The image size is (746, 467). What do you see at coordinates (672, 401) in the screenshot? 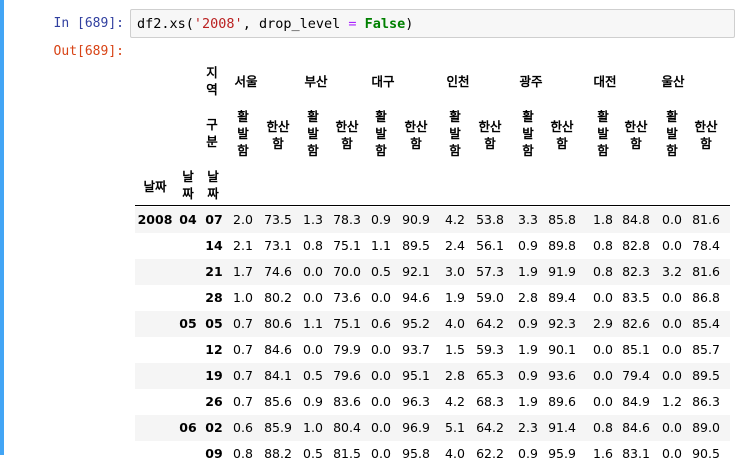
I see `table-cell: 1.2` at bounding box center [672, 401].